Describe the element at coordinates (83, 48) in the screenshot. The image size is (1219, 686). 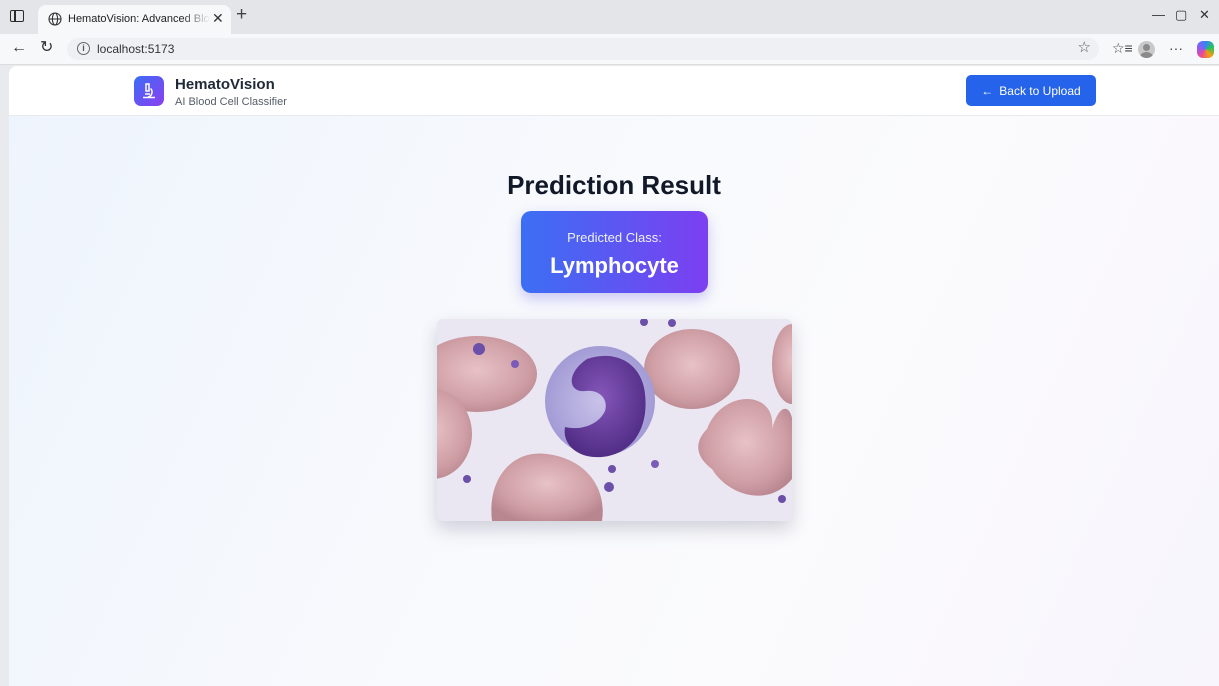
I see `info-icon: i` at that location.